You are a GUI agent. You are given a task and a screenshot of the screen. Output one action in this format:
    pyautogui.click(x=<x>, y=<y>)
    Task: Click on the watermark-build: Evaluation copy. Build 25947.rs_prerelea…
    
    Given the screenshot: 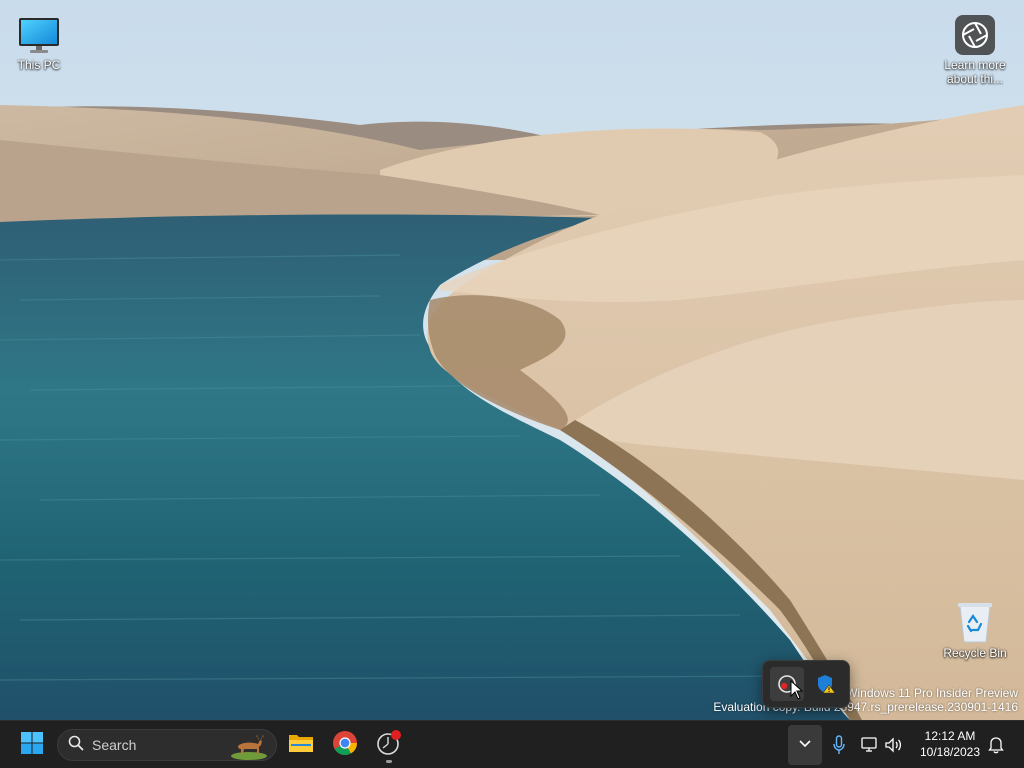 What is the action you would take?
    pyautogui.click(x=865, y=707)
    